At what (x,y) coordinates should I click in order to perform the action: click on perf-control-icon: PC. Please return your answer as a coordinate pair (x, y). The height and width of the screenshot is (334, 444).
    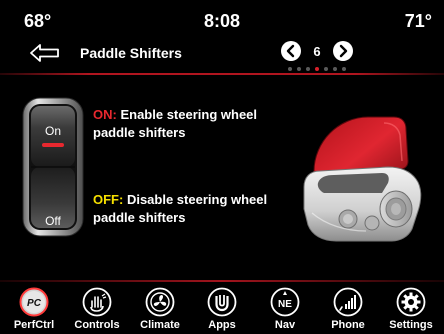
    Looking at the image, I should click on (34, 302).